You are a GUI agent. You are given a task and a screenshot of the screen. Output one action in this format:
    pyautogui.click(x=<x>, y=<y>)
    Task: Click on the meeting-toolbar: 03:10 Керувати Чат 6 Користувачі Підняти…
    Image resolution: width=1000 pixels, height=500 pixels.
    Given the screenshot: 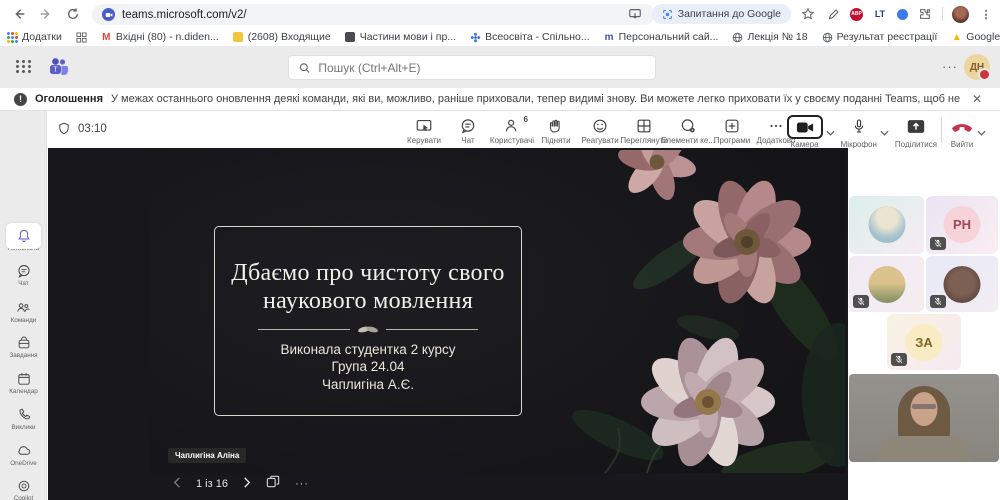 What is the action you would take?
    pyautogui.click(x=523, y=130)
    